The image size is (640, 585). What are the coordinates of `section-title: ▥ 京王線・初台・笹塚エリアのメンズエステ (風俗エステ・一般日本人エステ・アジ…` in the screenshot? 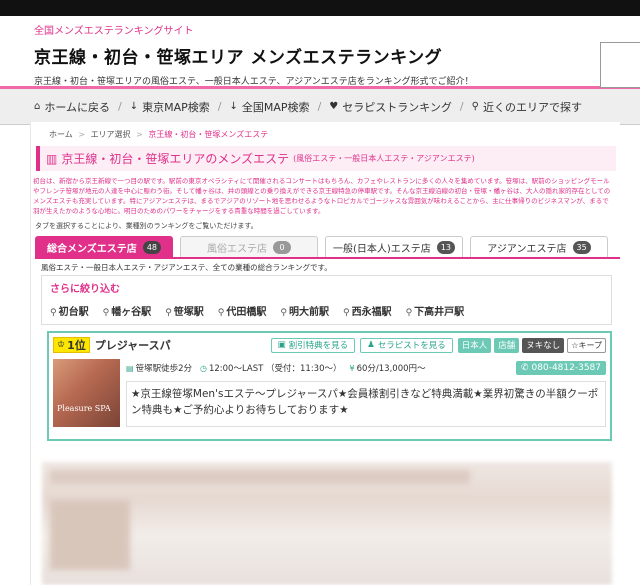 It's located at (326, 158).